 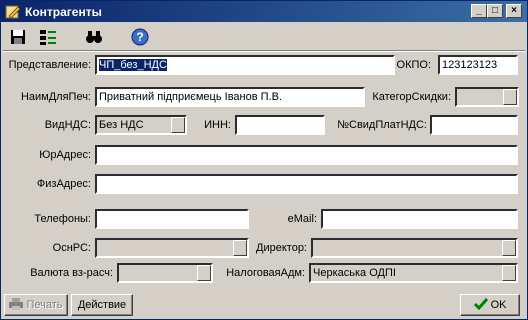 What do you see at coordinates (165, 273) in the screenshot?
I see `settlement-currency-dropdown` at bounding box center [165, 273].